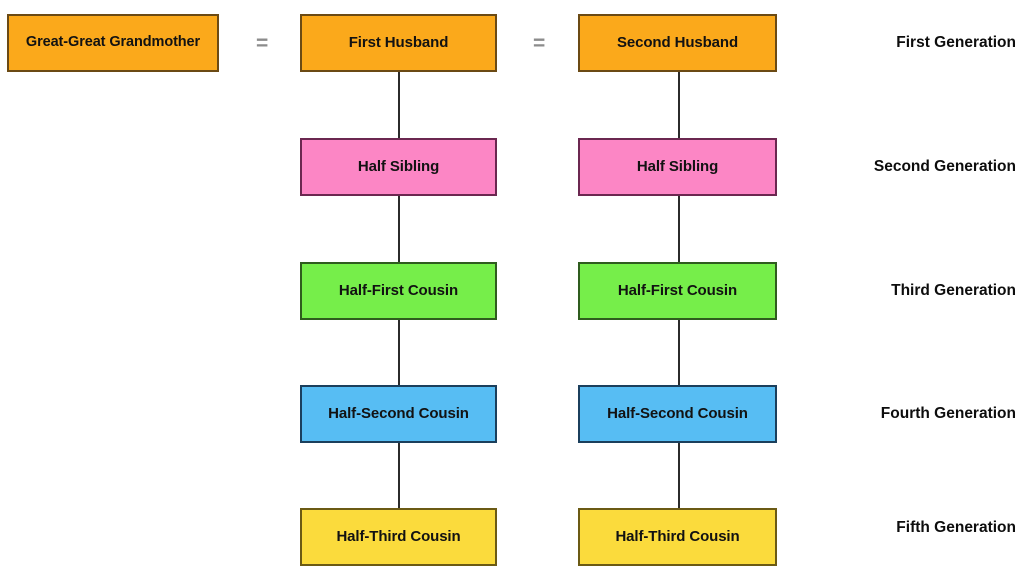 The height and width of the screenshot is (577, 1024). Describe the element at coordinates (944, 166) in the screenshot. I see `generation-label: Second Generation` at that location.